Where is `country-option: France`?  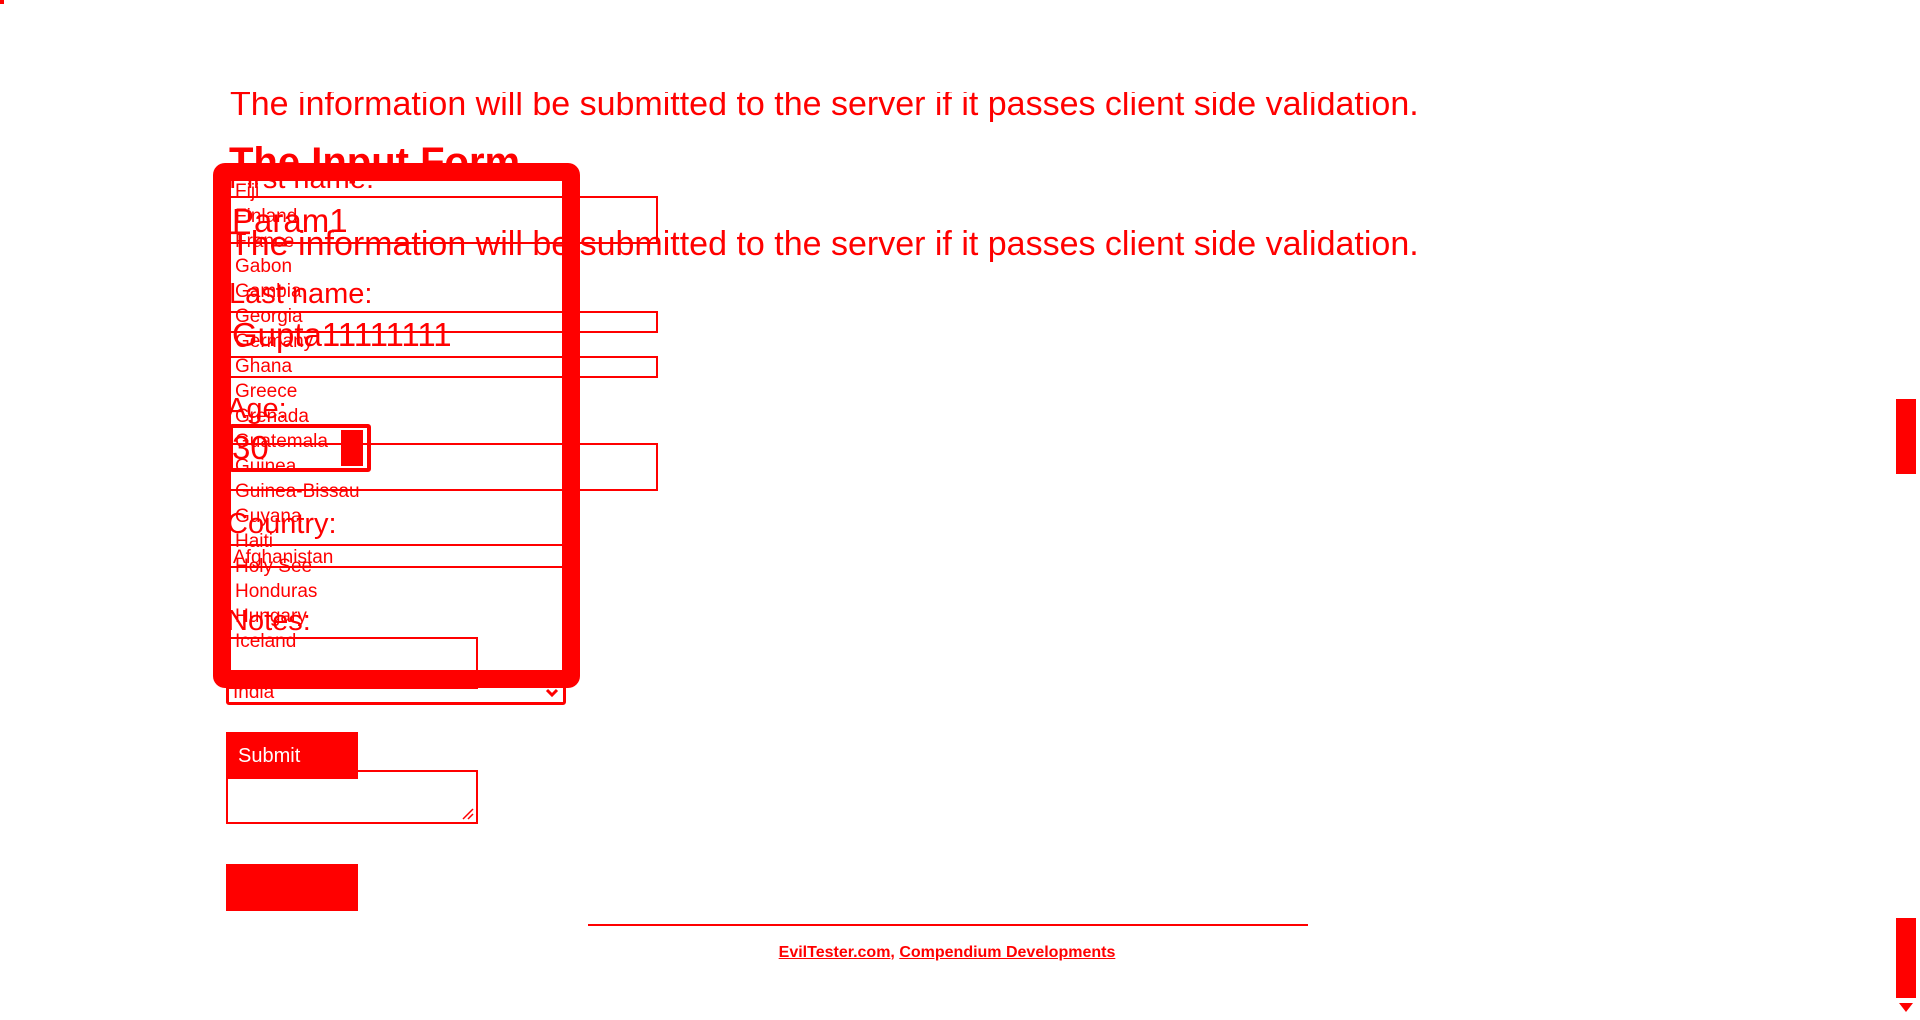 country-option: France is located at coordinates (264, 242).